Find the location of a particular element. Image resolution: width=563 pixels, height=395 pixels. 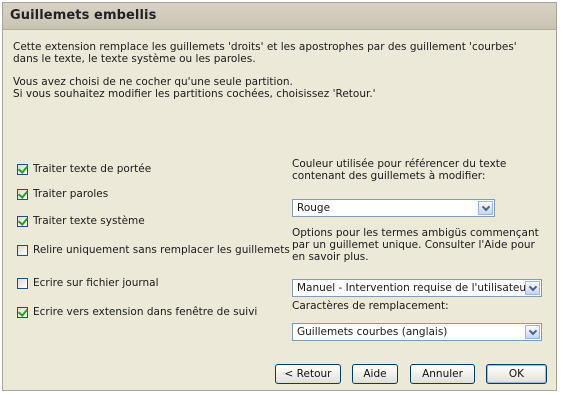

checkbox-label: Ecrire sur fichier journal is located at coordinates (96, 283).